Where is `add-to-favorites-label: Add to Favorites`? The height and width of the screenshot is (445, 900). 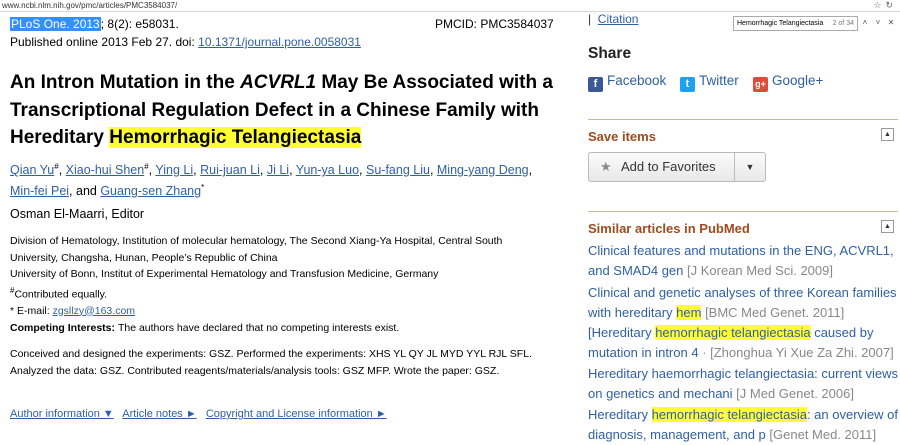 add-to-favorites-label: Add to Favorites is located at coordinates (668, 166).